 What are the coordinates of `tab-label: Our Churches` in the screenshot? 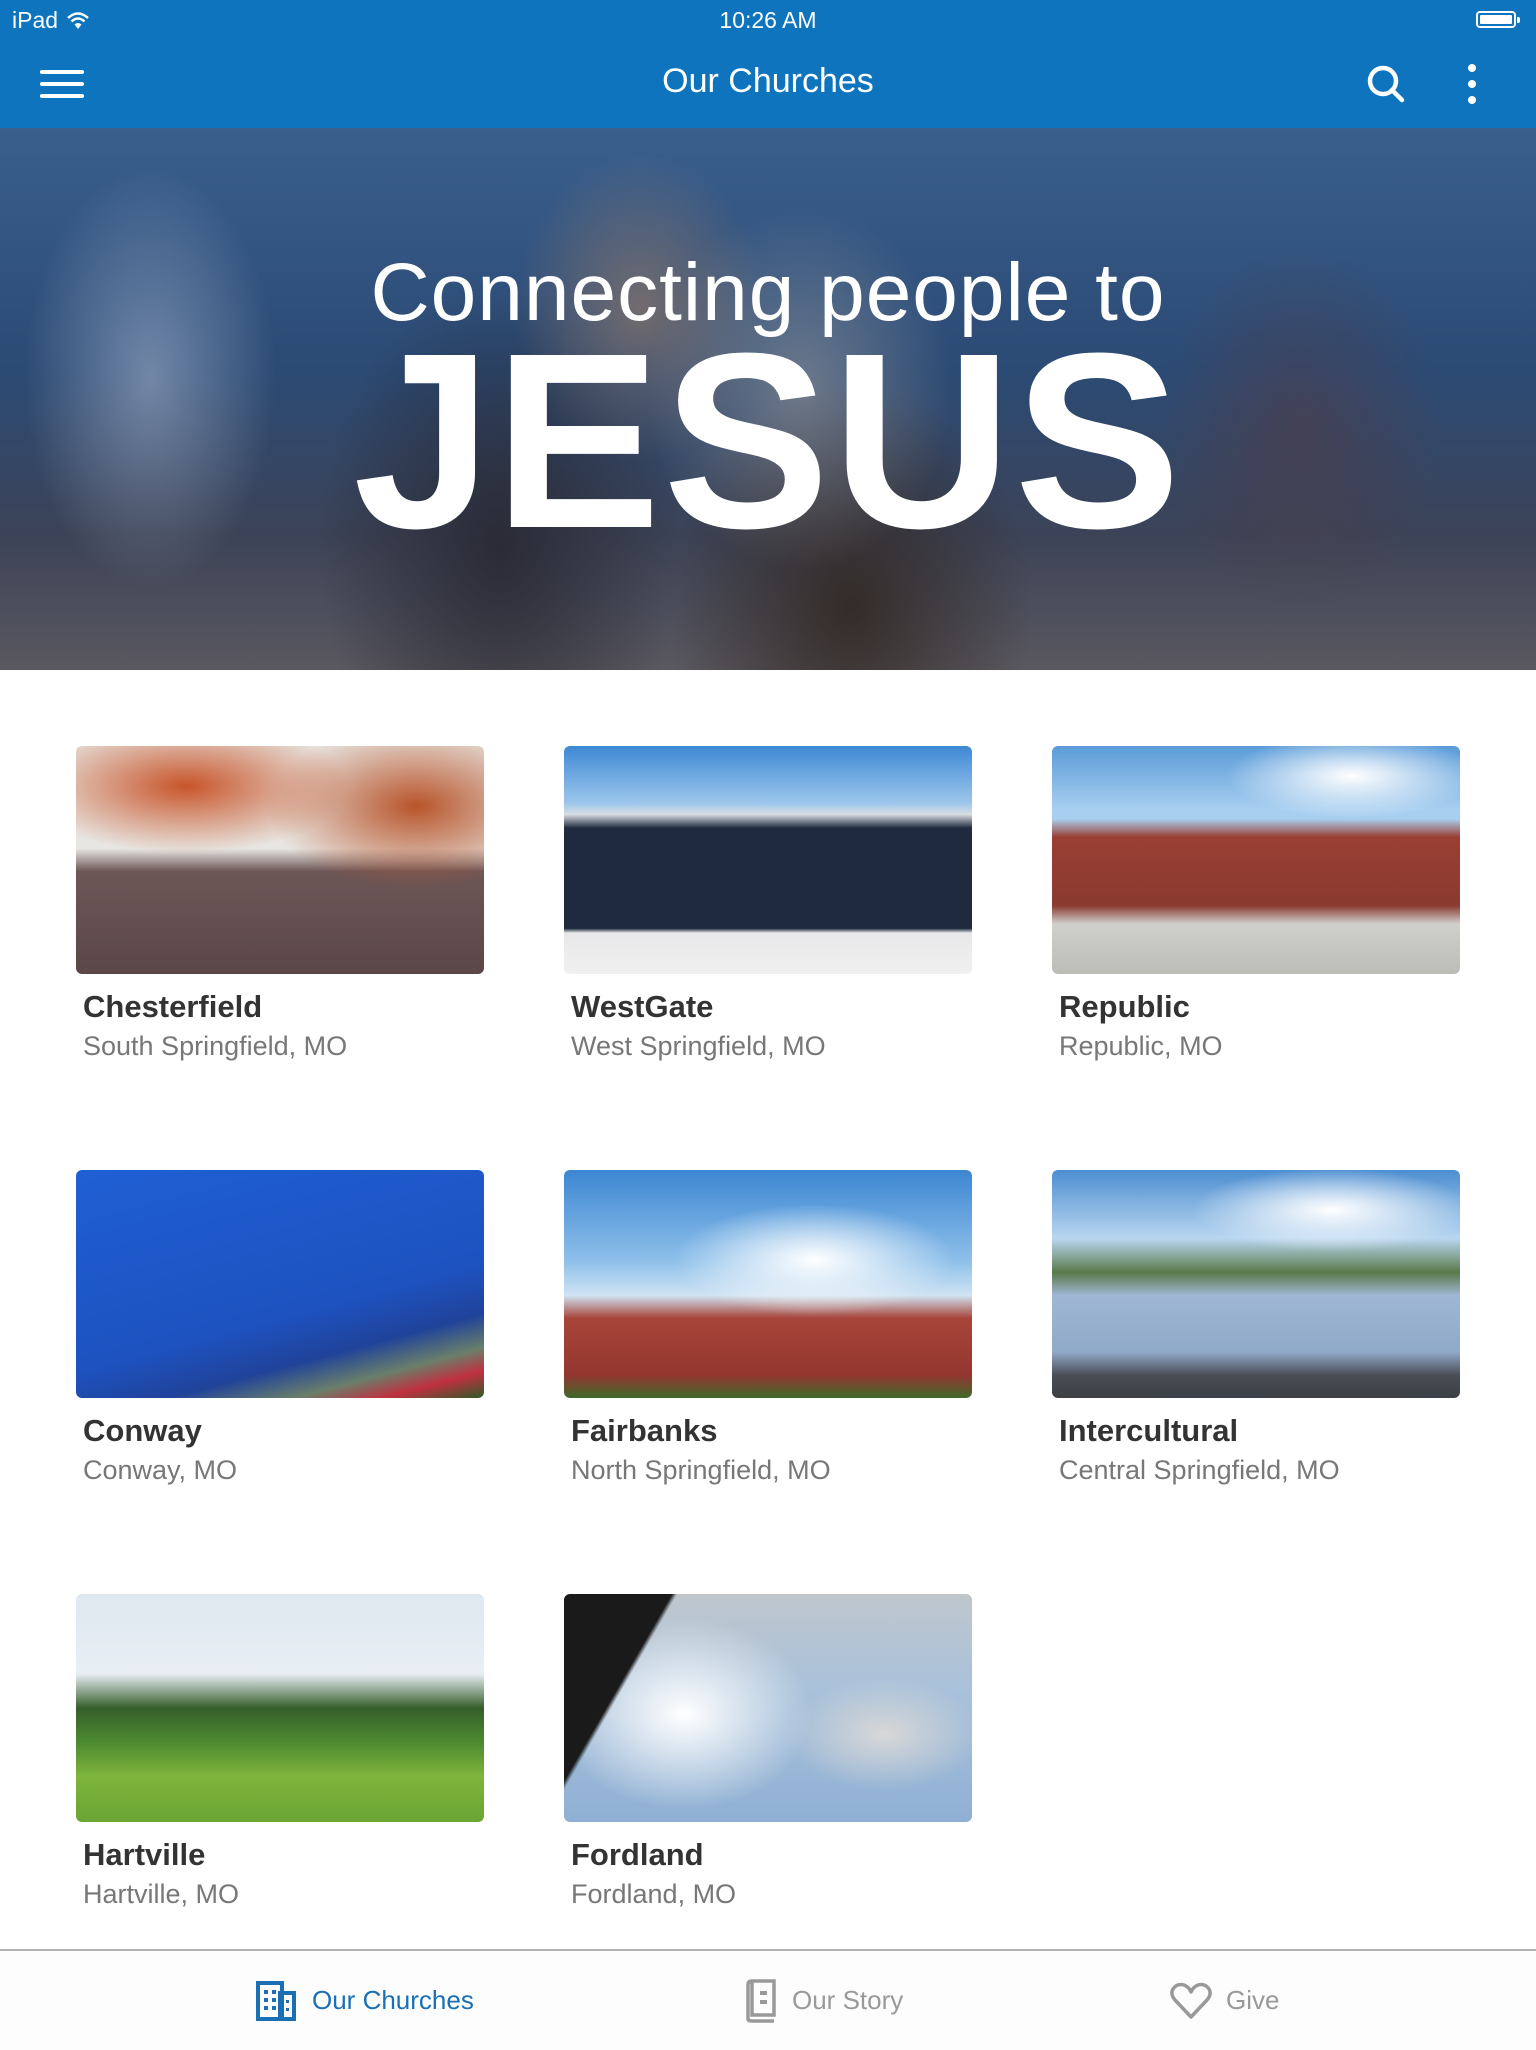 It's located at (393, 2000).